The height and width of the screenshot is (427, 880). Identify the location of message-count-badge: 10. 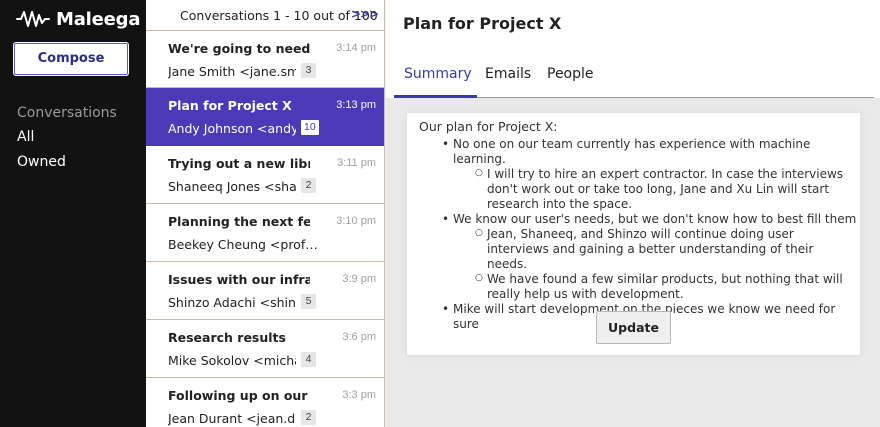
(310, 127).